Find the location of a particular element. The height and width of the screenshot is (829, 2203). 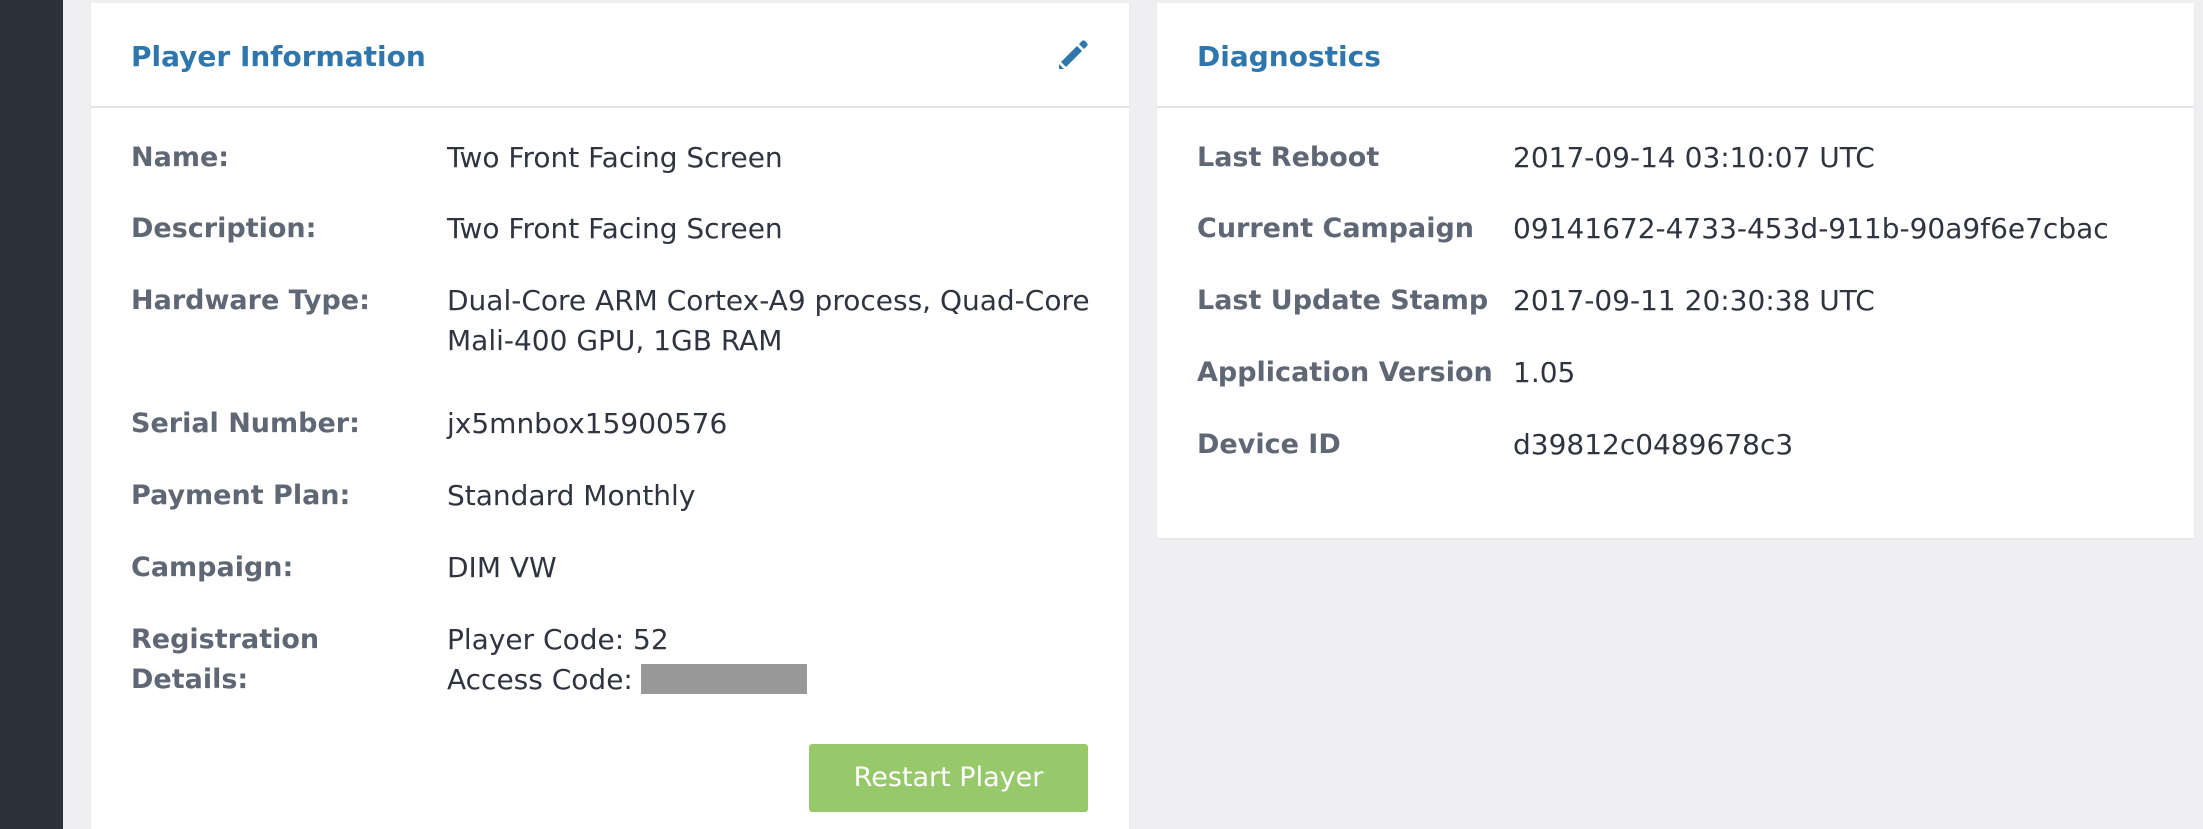

description-label: Description: is located at coordinates (224, 228).